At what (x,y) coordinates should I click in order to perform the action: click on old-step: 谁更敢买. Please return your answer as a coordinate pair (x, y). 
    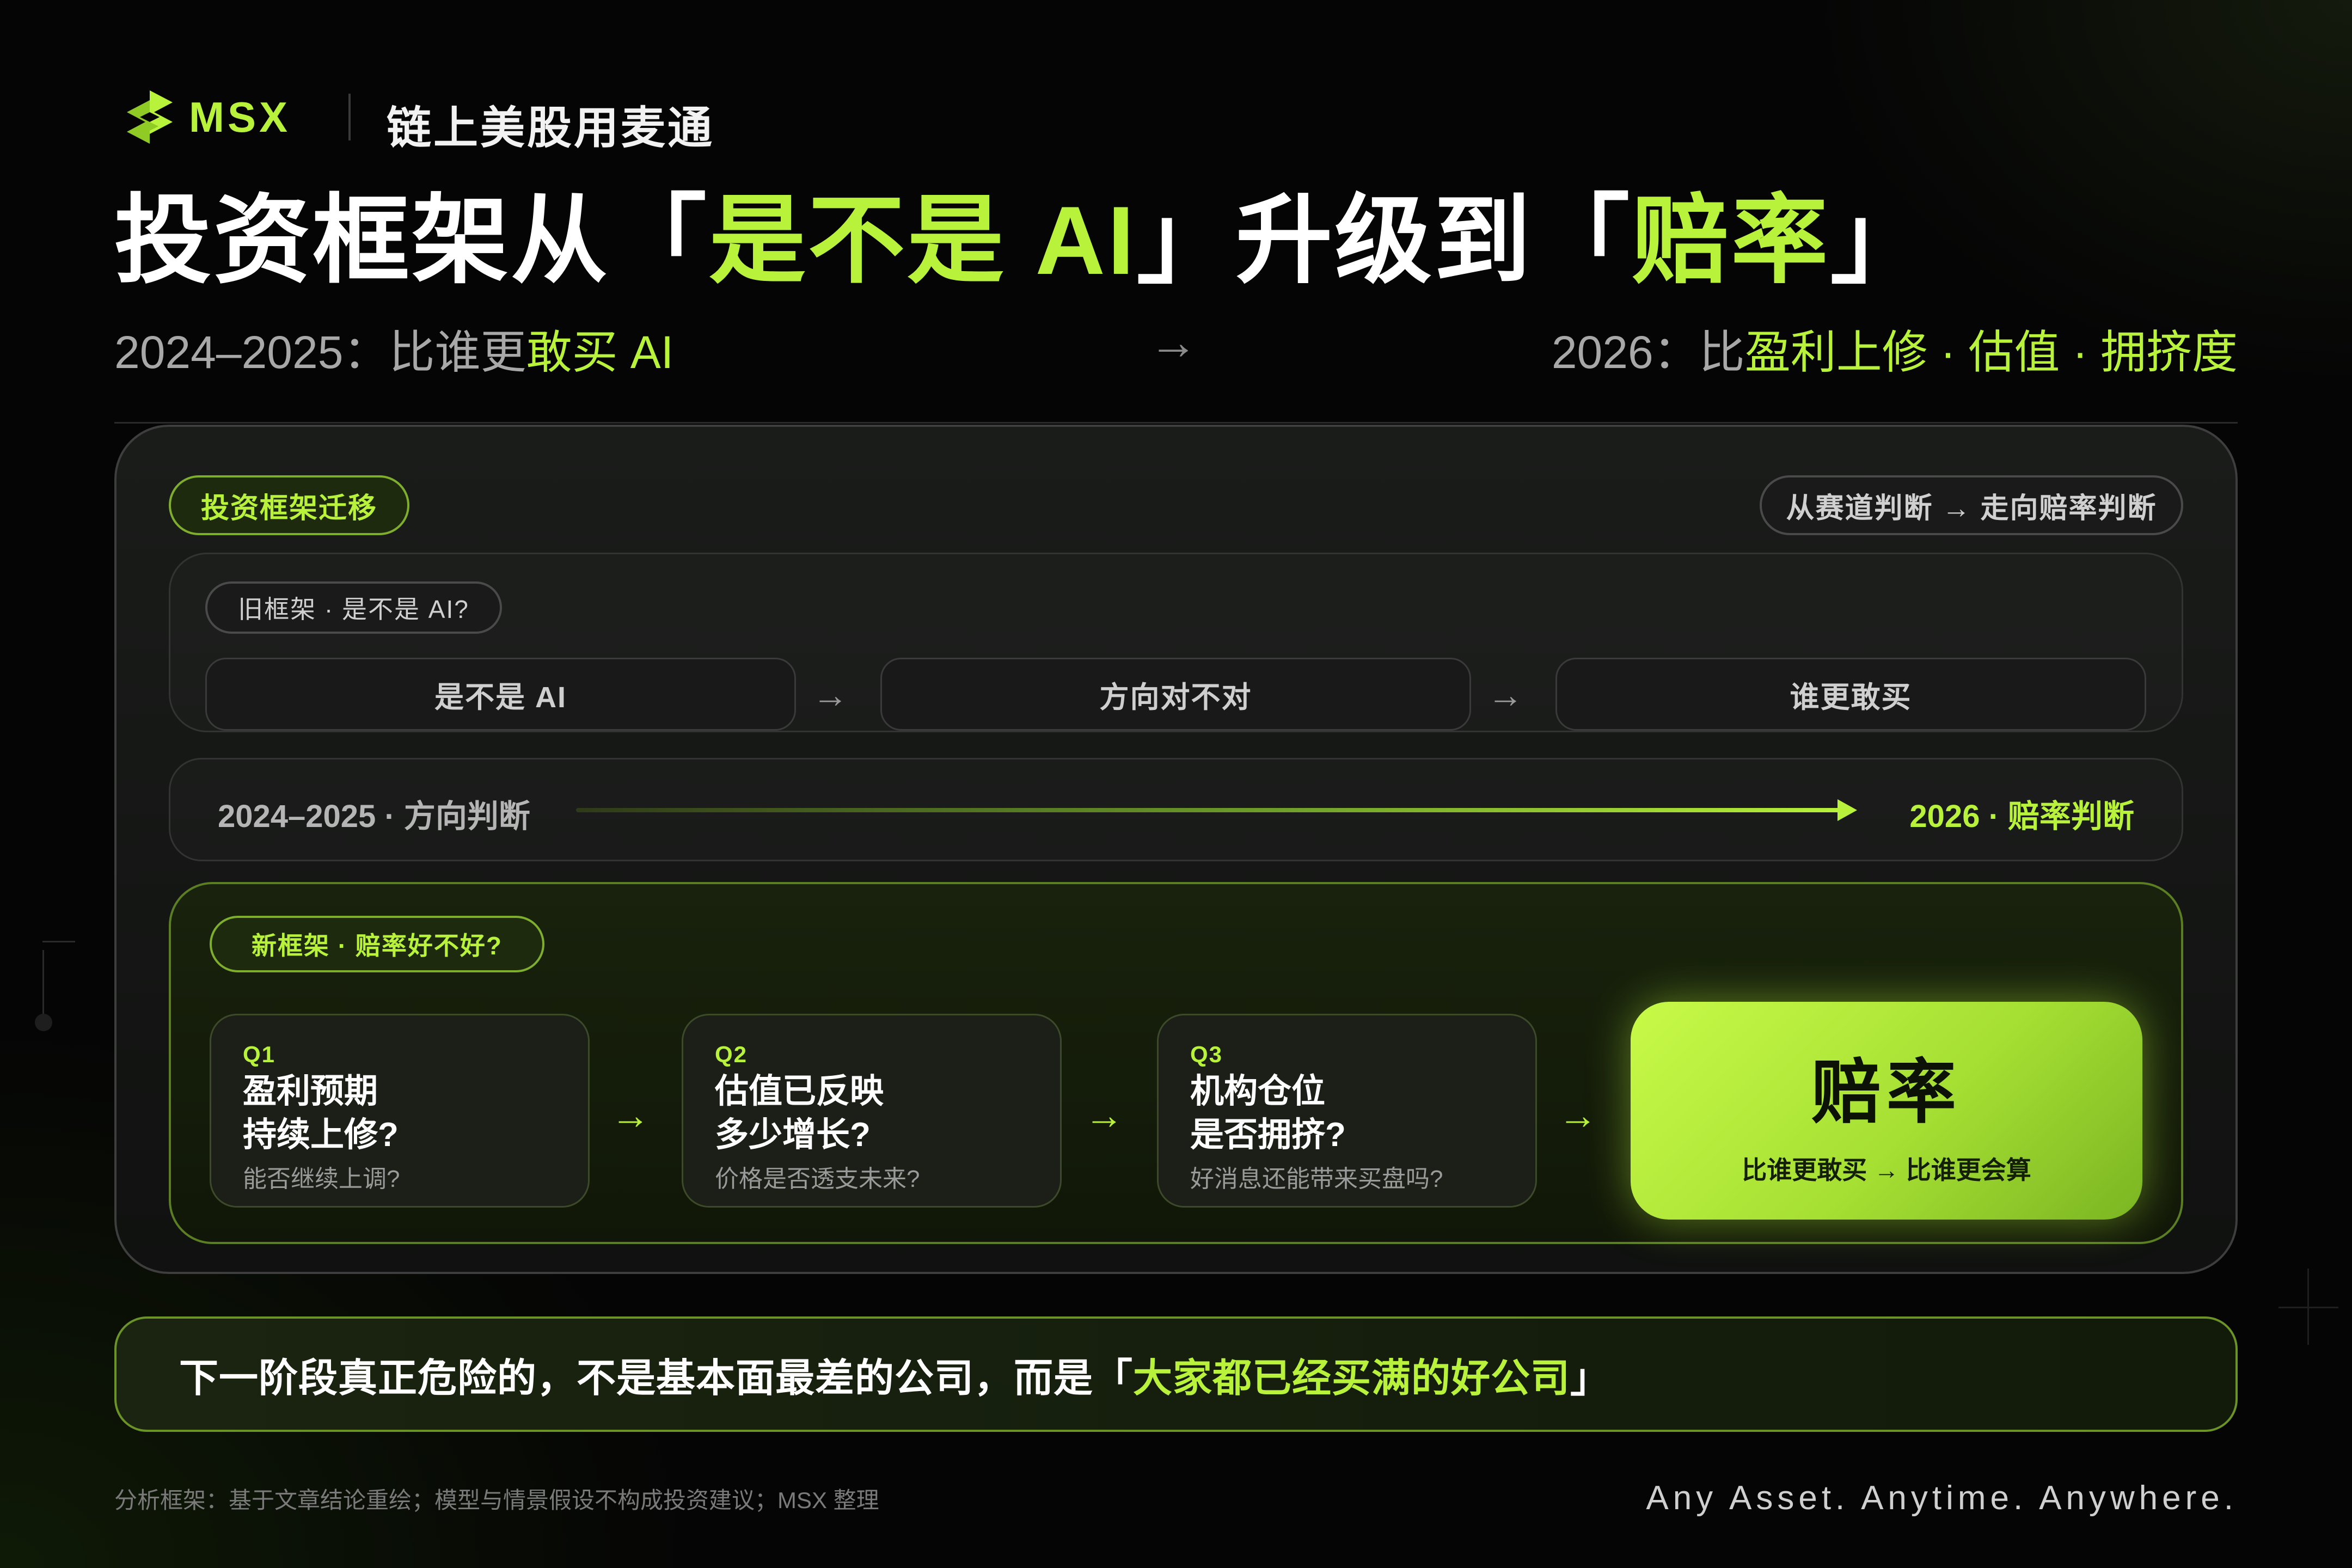
    Looking at the image, I should click on (1850, 694).